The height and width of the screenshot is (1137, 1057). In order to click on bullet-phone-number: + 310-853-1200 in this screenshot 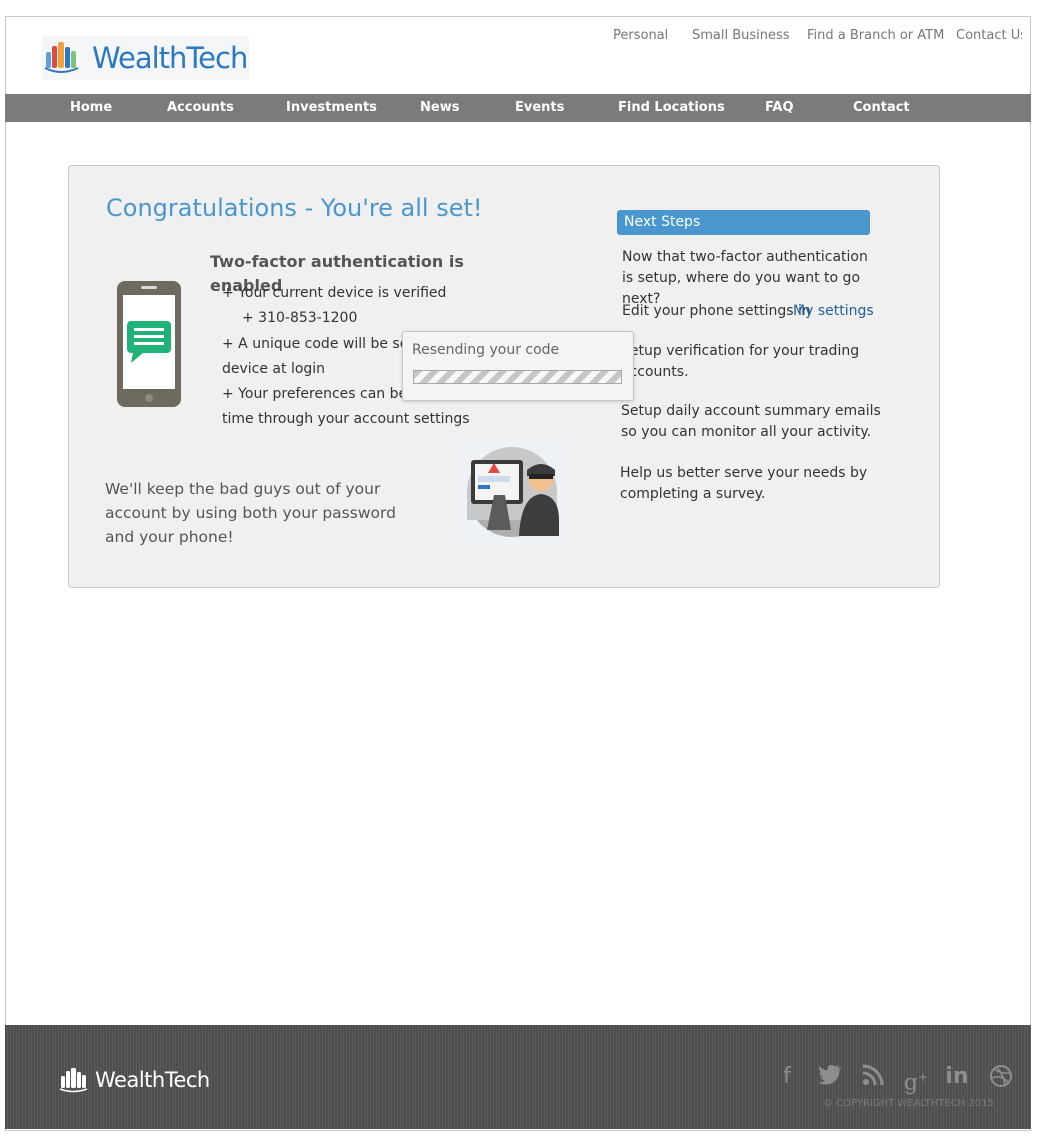, I will do `click(300, 318)`.